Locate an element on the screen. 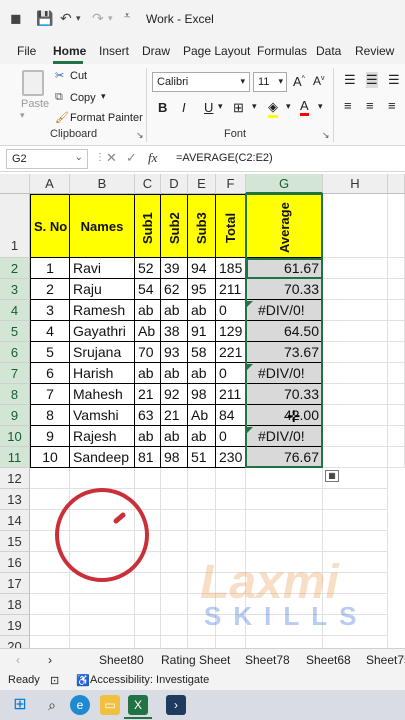  cut-button: Cut is located at coordinates (78, 76).